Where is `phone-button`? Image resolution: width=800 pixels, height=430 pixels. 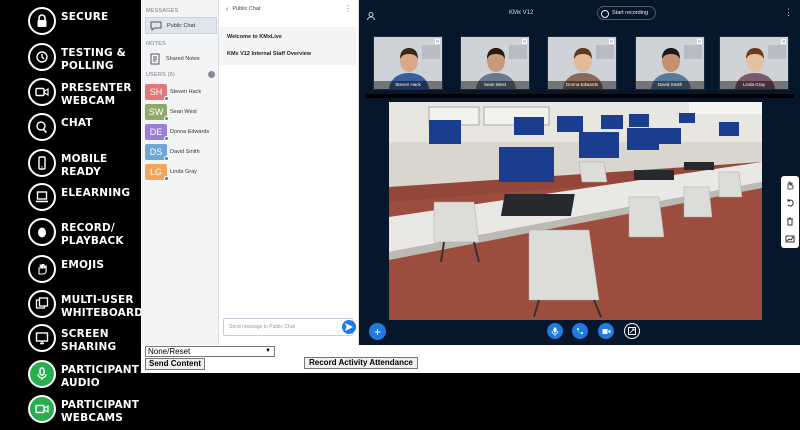 phone-button is located at coordinates (580, 331).